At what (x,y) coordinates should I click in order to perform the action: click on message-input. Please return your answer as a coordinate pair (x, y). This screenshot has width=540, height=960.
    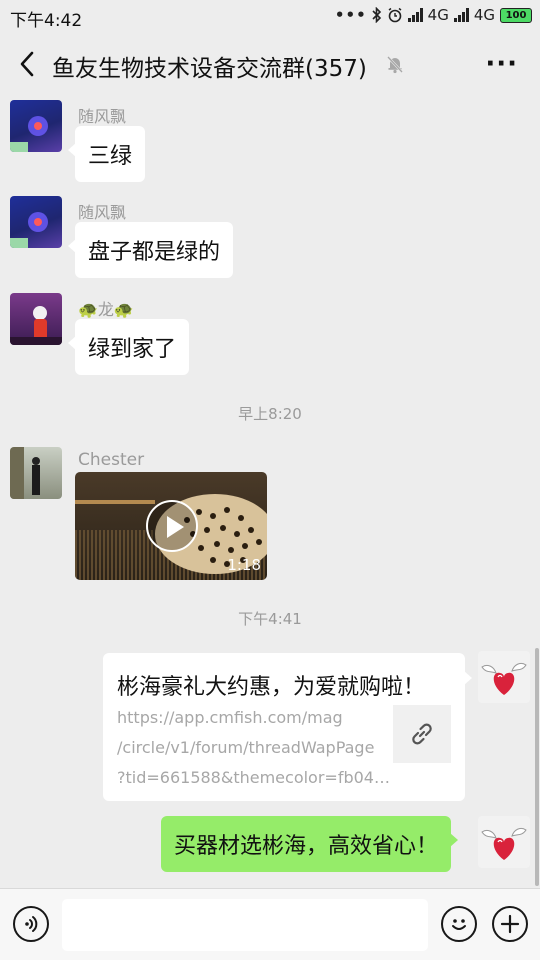
    Looking at the image, I should click on (245, 925).